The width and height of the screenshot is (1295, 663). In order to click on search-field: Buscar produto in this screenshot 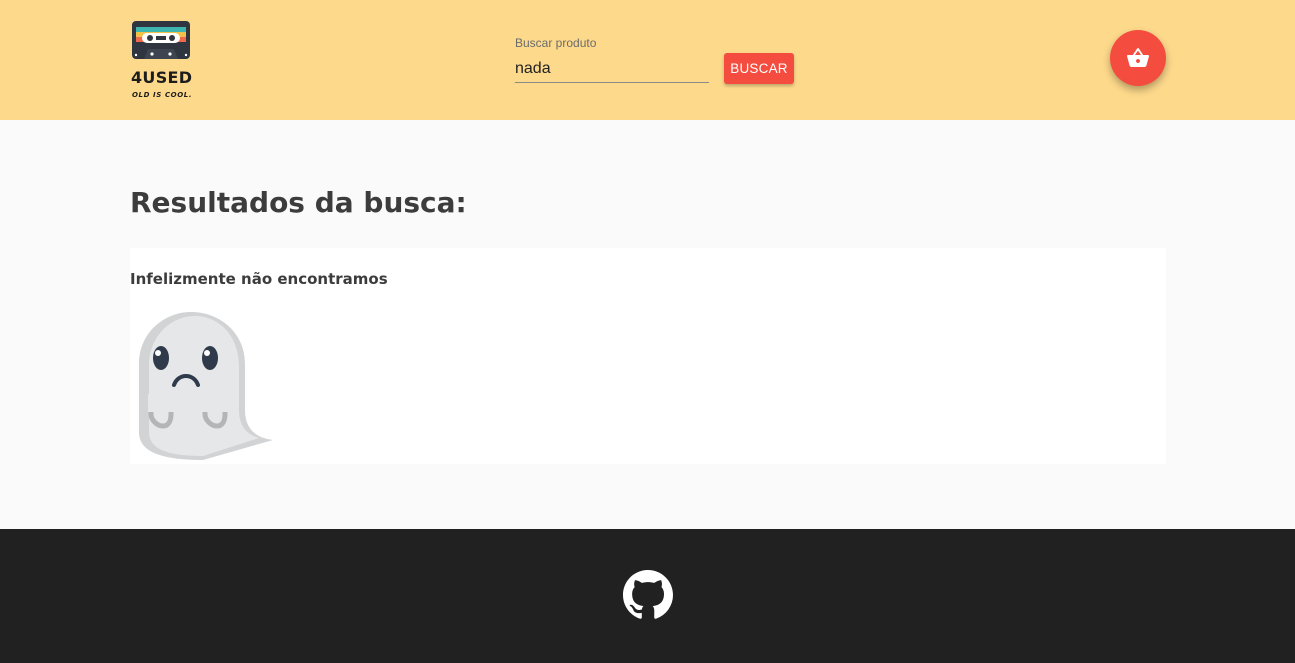, I will do `click(612, 60)`.